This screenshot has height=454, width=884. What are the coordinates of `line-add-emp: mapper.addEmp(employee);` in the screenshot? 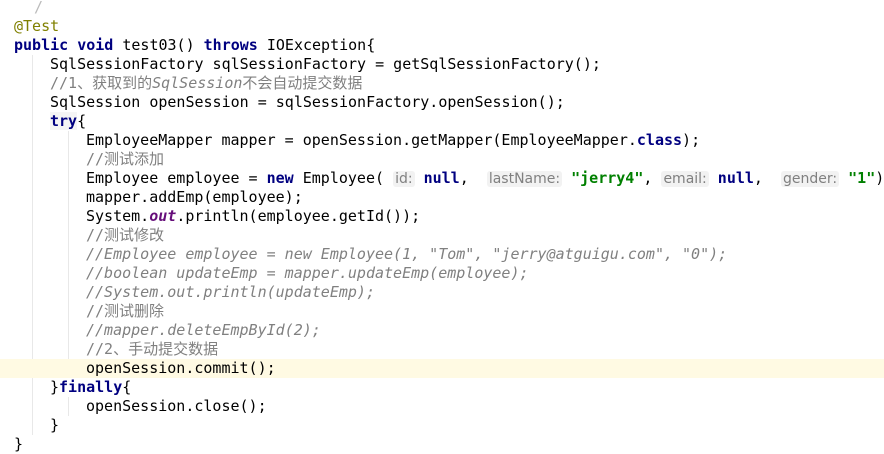 It's located at (442, 197).